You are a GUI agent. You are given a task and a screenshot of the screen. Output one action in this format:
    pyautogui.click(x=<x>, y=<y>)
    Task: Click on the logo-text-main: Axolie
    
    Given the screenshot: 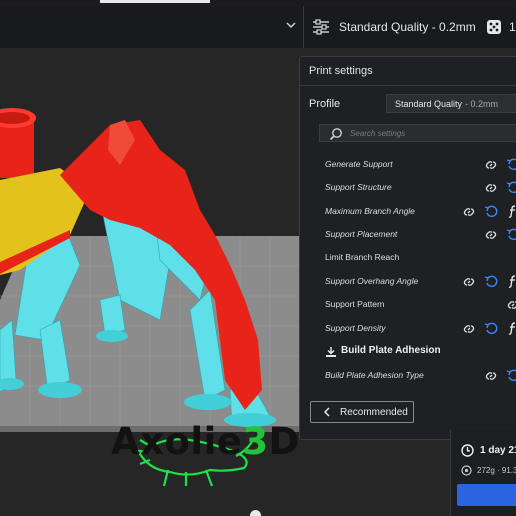 What is the action you would take?
    pyautogui.click(x=177, y=441)
    